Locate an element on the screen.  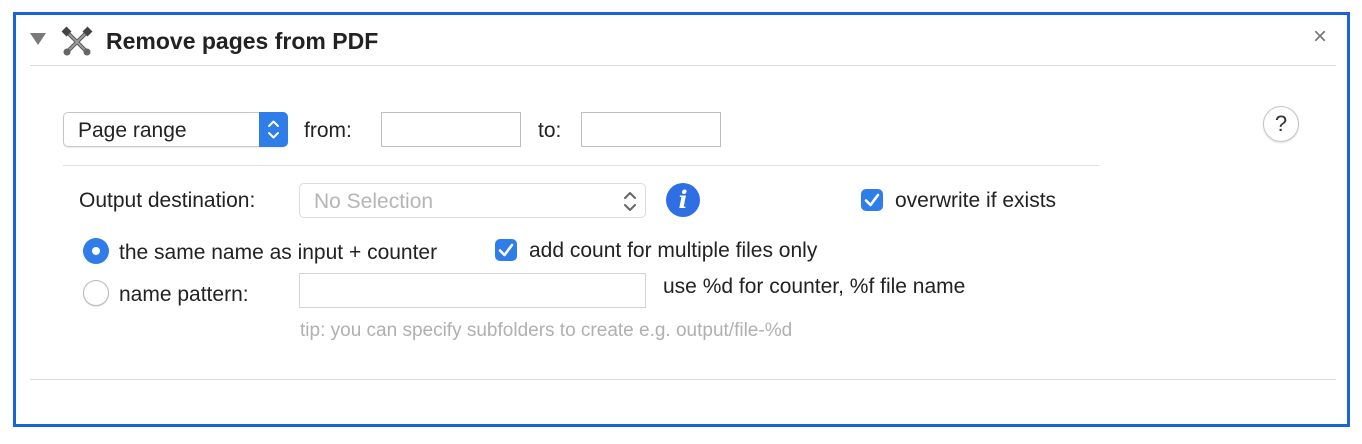
from-page-input is located at coordinates (451, 129).